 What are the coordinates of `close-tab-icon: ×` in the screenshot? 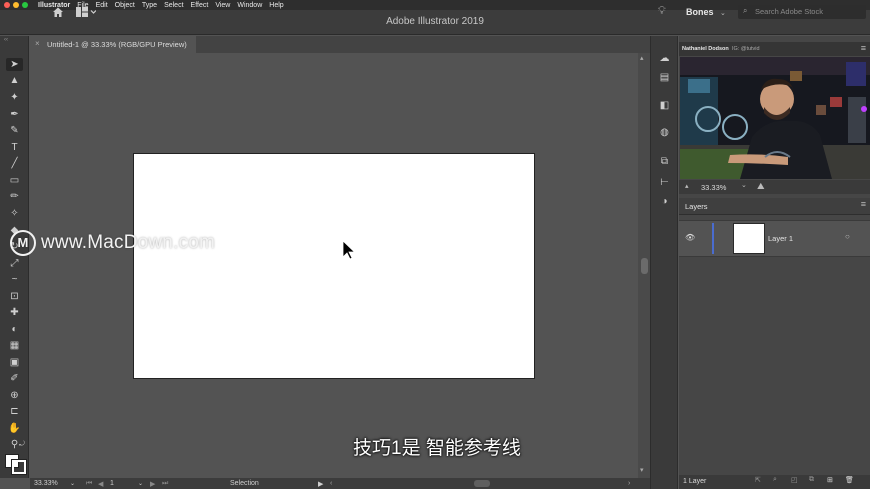 It's located at (37, 43).